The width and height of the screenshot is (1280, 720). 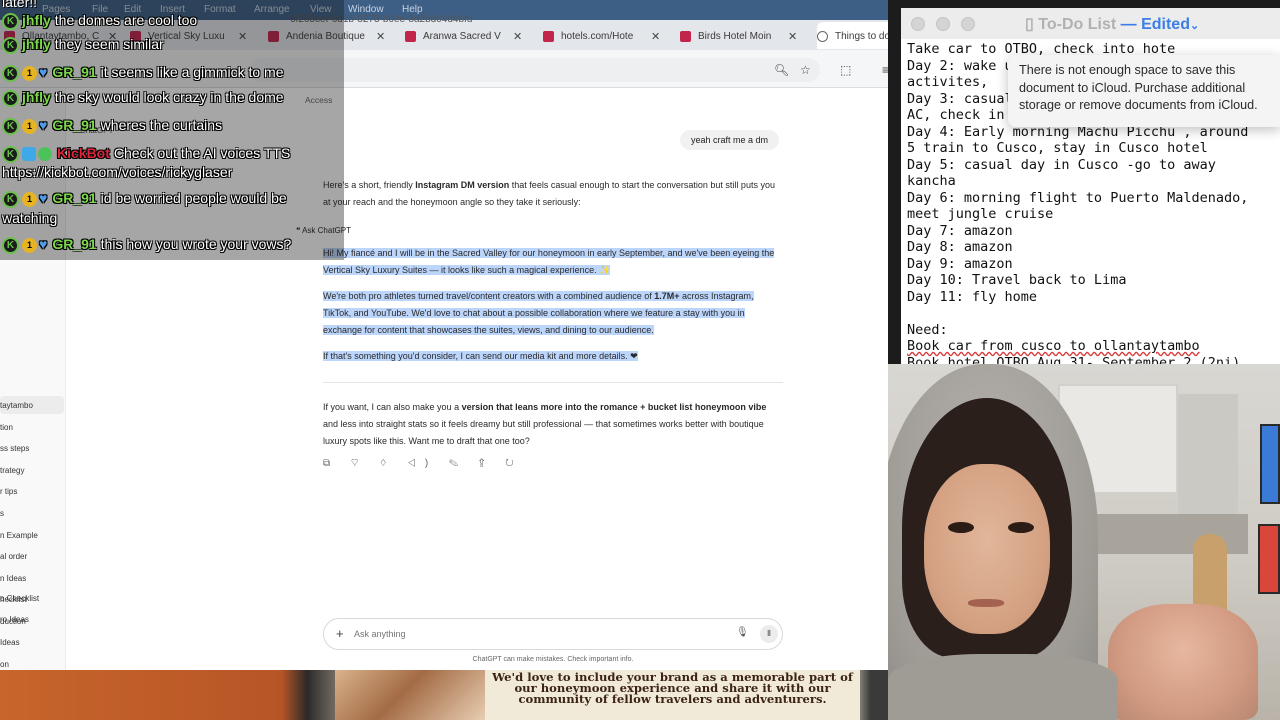 I want to click on todo-line: kancha, so click(x=931, y=181).